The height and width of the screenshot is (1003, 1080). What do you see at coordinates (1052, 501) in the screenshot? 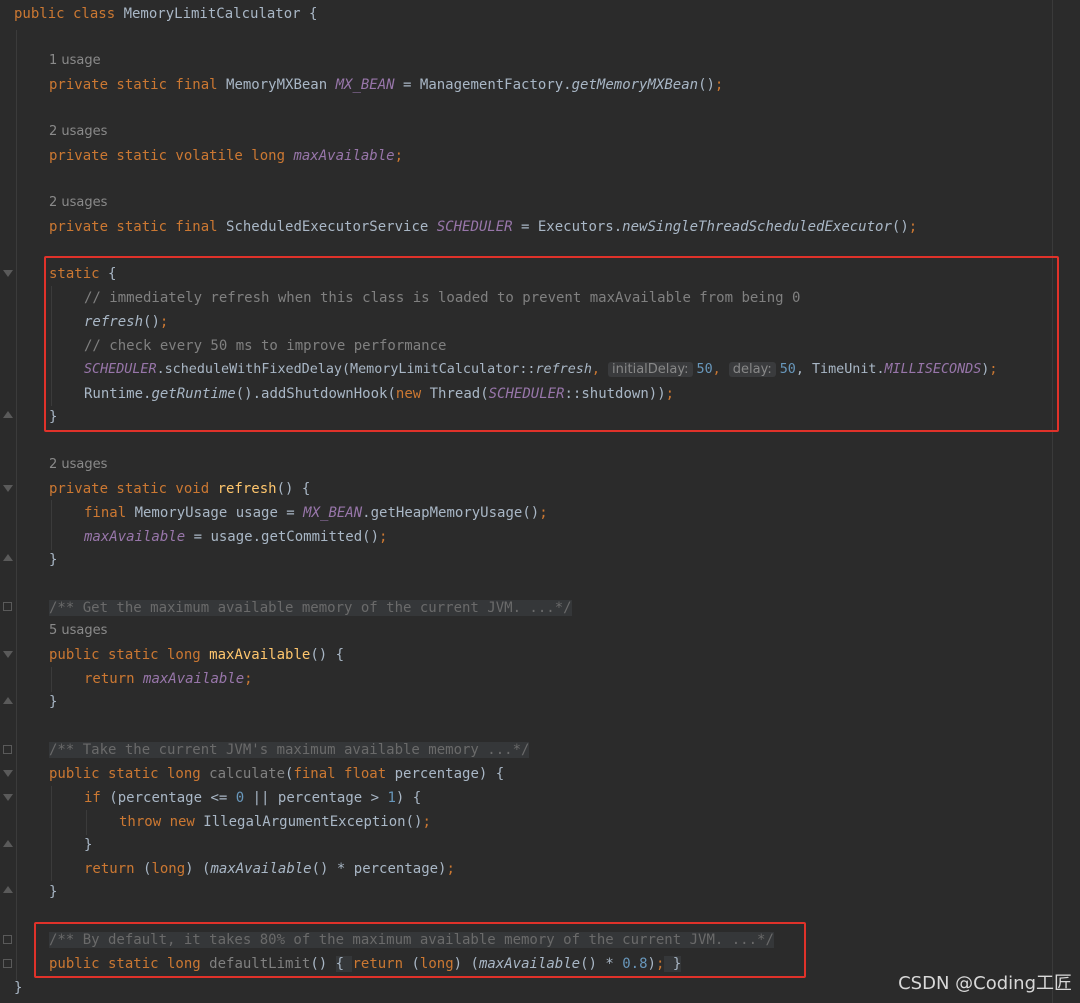
I see `right-margin-guide` at bounding box center [1052, 501].